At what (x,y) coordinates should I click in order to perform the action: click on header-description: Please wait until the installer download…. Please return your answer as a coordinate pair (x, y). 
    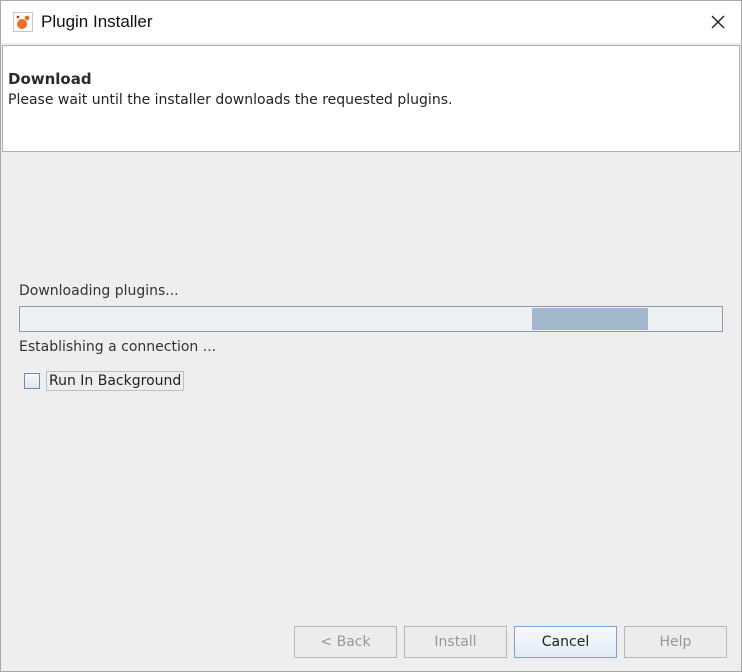
    Looking at the image, I should click on (230, 100).